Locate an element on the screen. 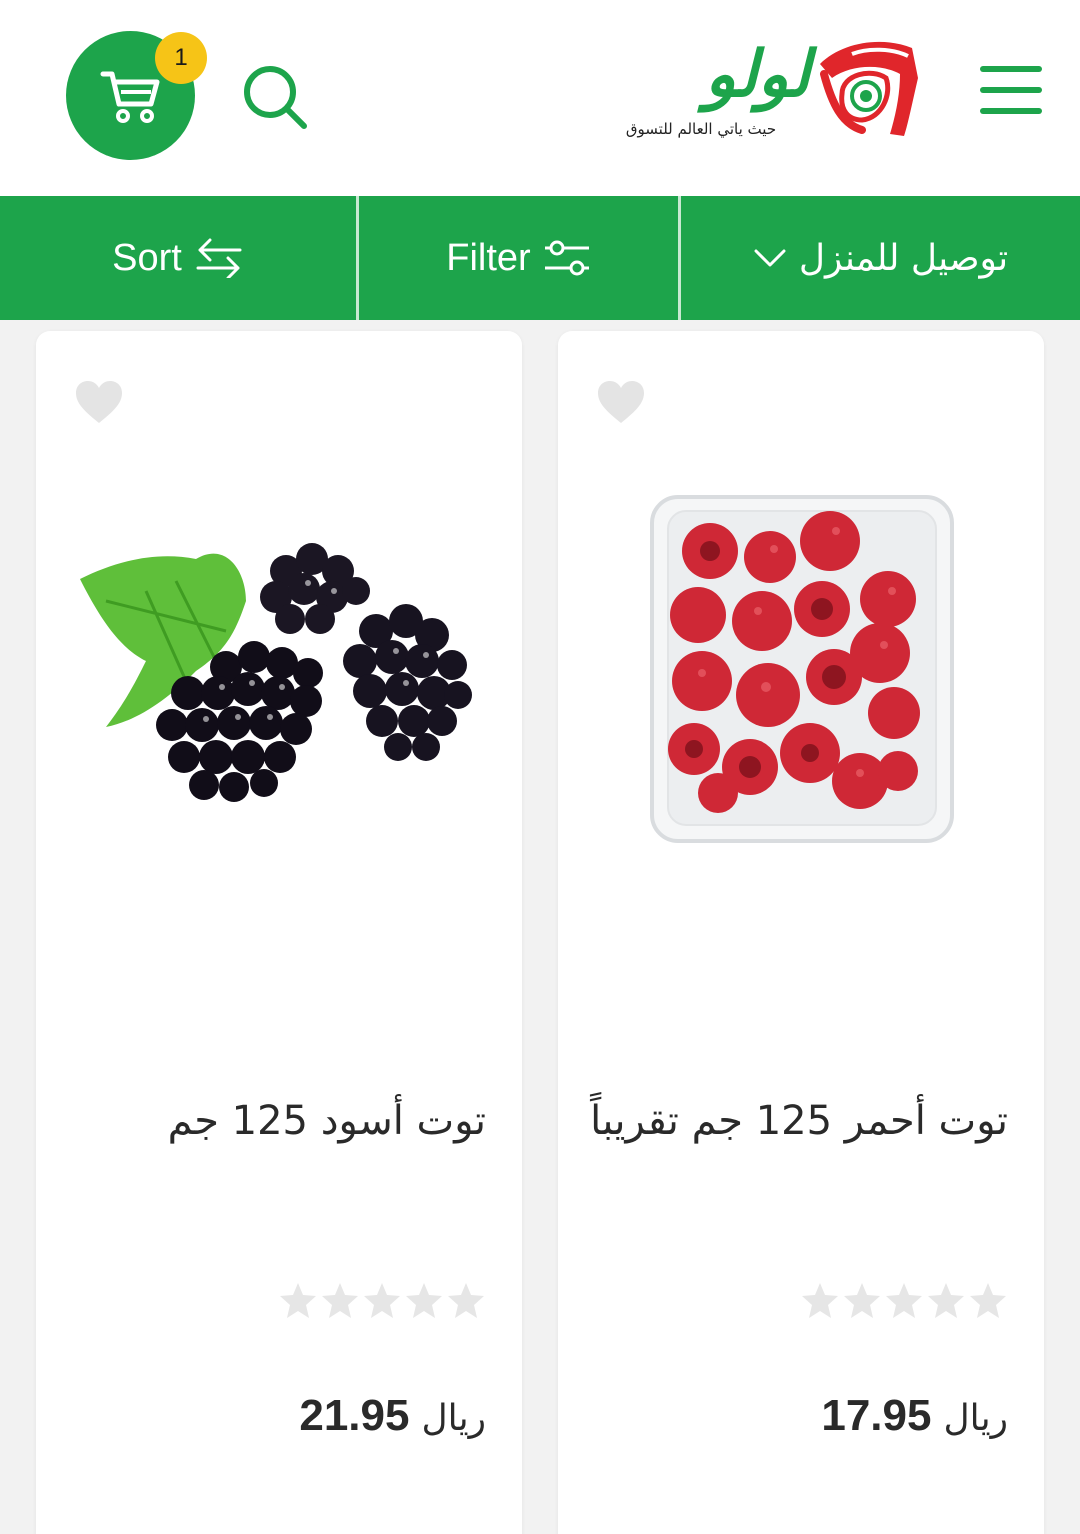 This screenshot has width=1080, height=1534. hamburger-menu-button is located at coordinates (1011, 90).